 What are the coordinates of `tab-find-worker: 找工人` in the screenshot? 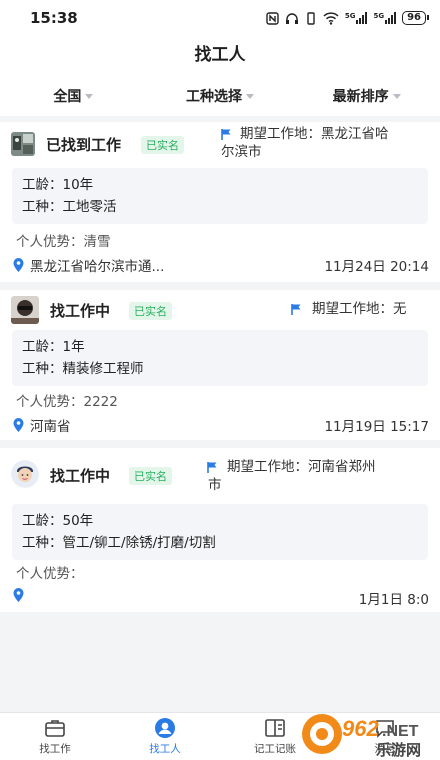 It's located at (165, 736).